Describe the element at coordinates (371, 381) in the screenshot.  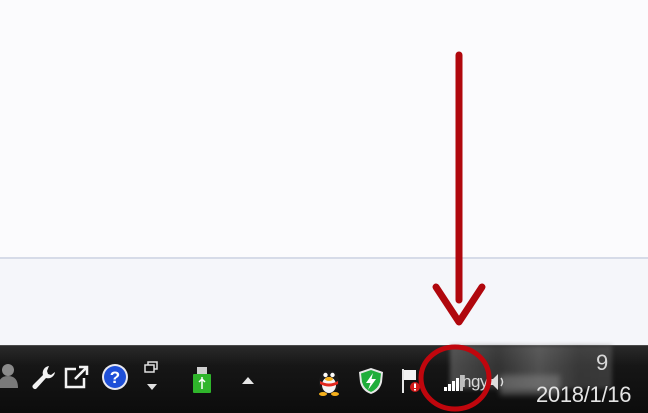
I see `shield-icon` at that location.